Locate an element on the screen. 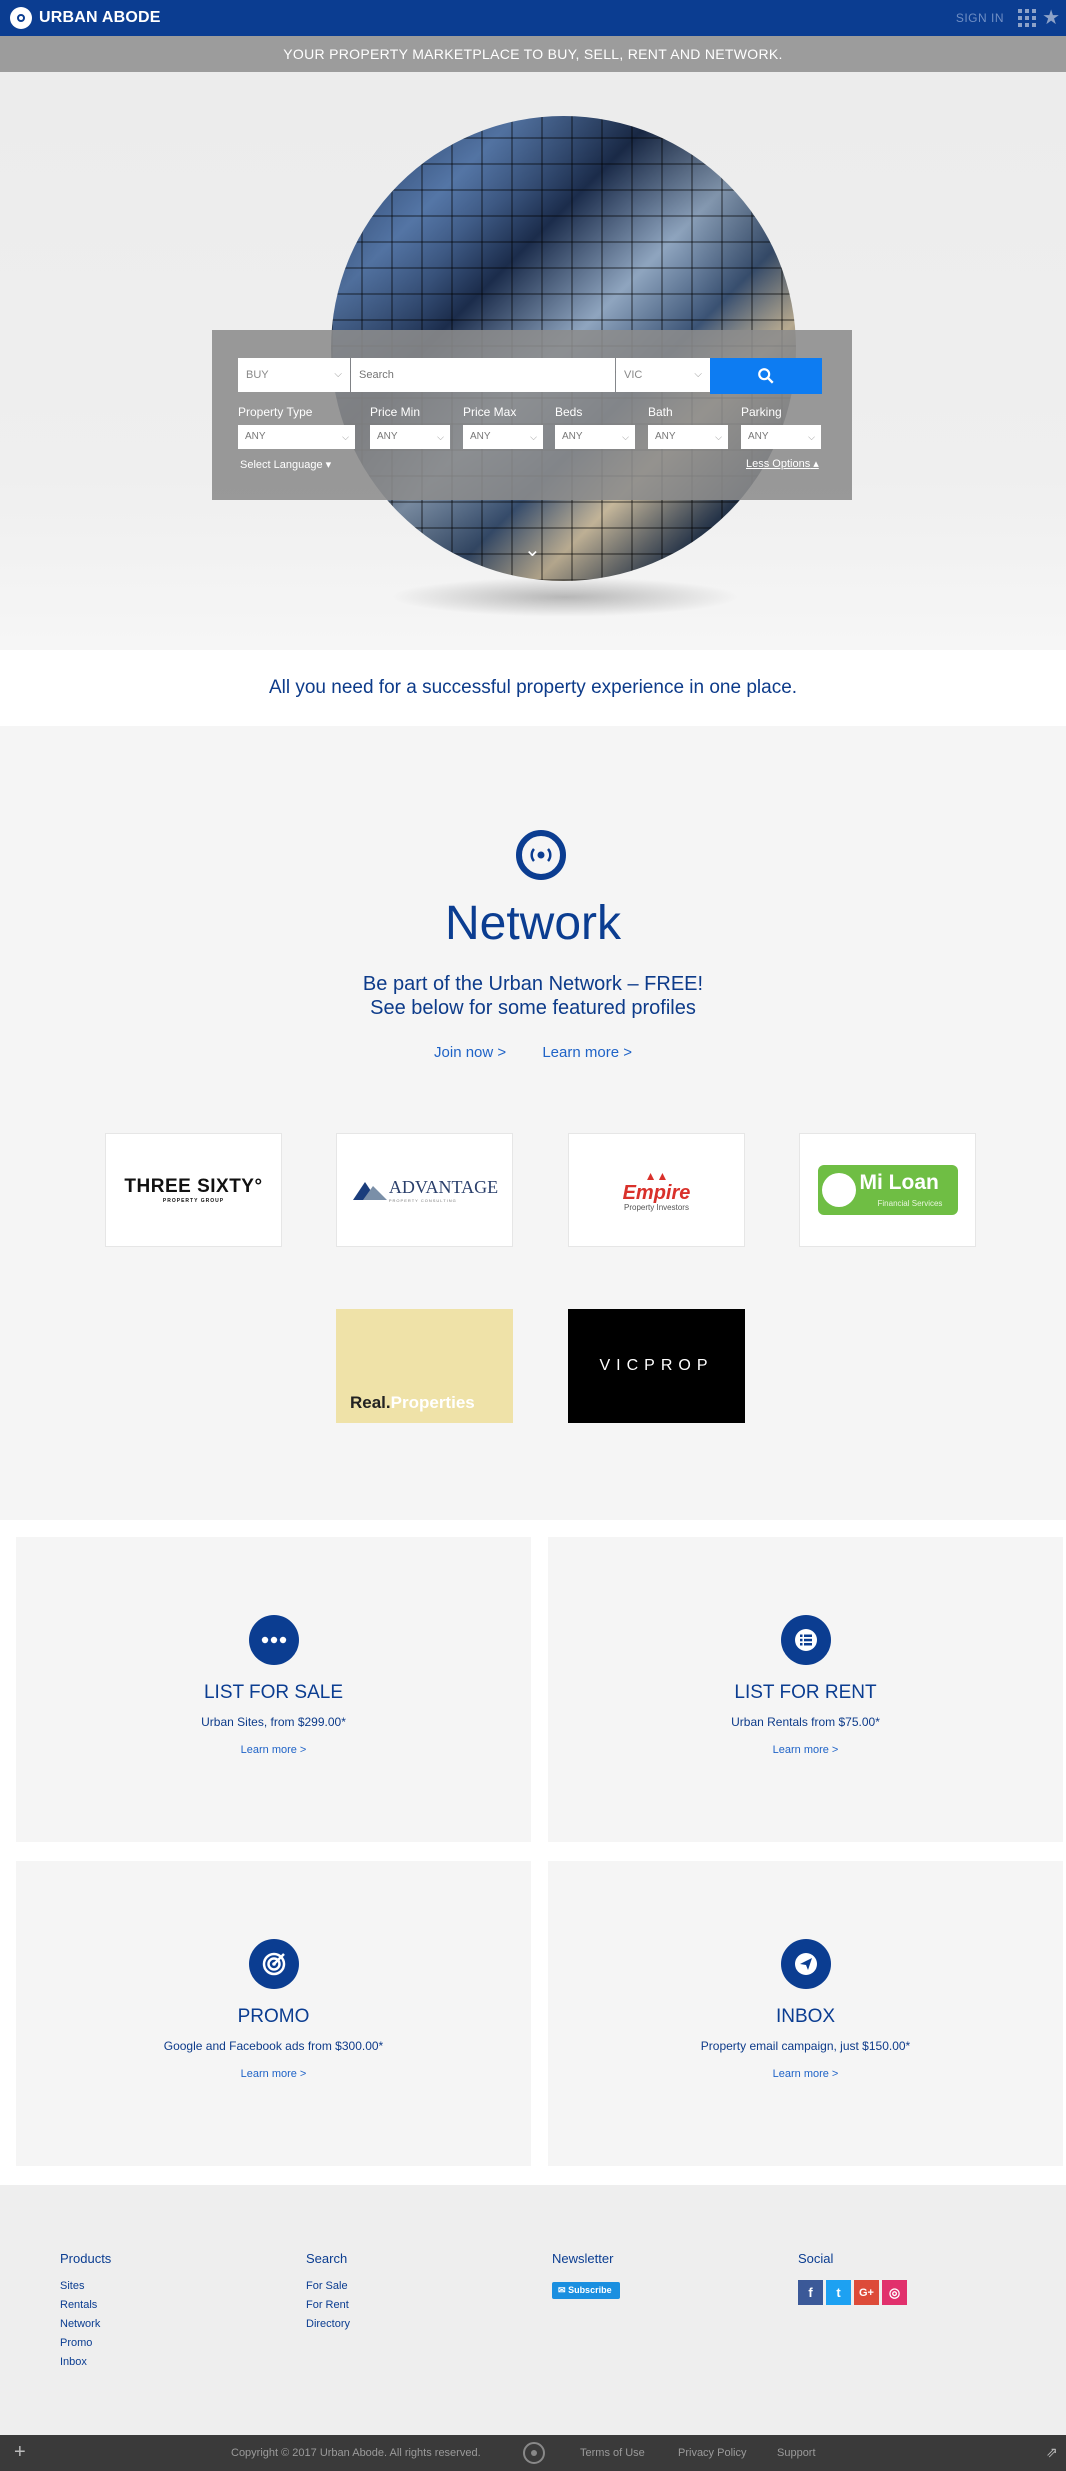  footer-link: Inbox is located at coordinates (85, 2362).